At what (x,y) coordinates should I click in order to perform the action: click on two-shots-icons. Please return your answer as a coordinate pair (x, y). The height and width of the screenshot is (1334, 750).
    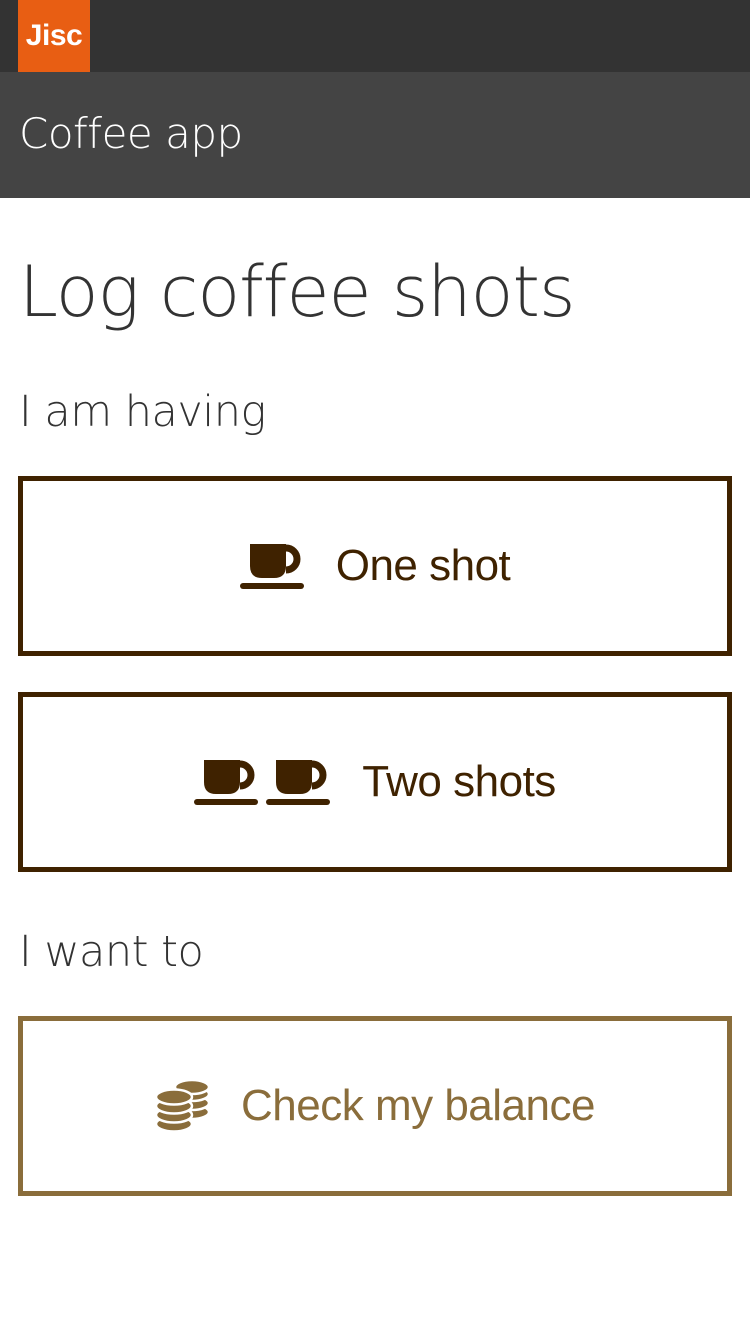
    Looking at the image, I should click on (263, 782).